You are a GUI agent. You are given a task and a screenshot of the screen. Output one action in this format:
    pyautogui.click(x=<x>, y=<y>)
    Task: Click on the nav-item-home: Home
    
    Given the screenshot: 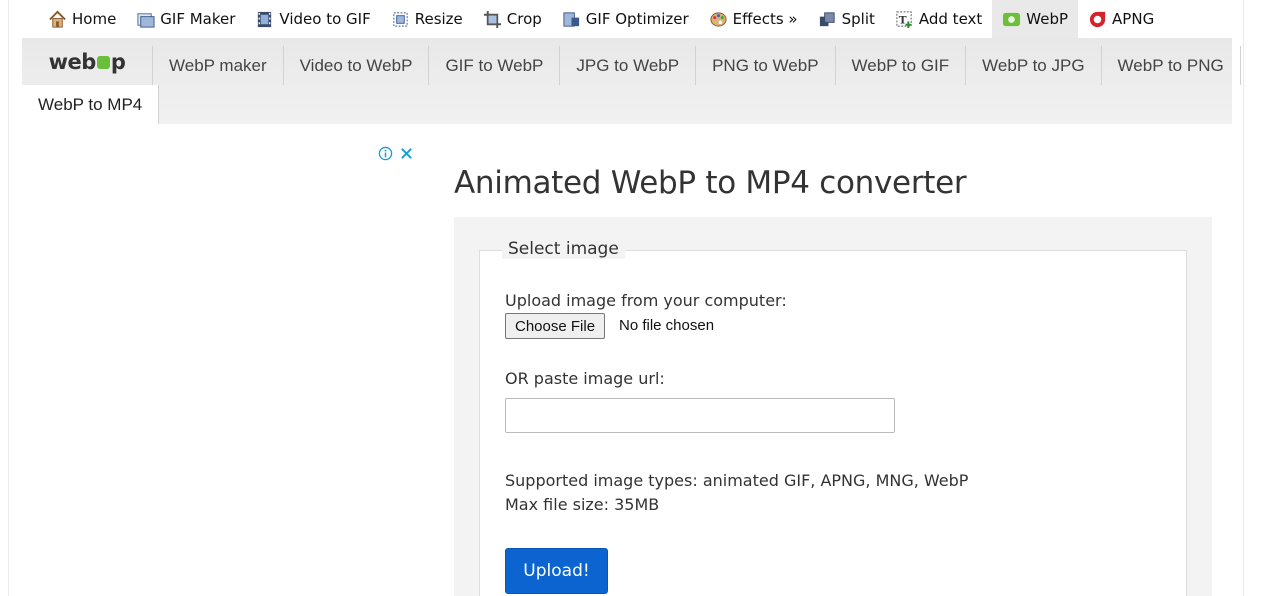 What is the action you would take?
    pyautogui.click(x=82, y=19)
    